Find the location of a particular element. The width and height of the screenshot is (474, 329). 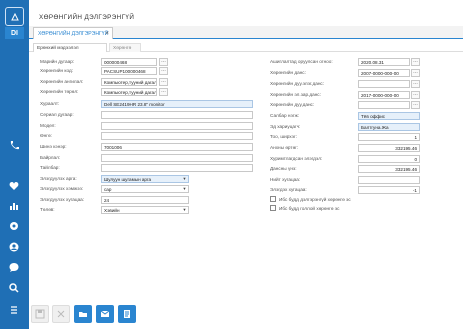

print-button is located at coordinates (61, 314).